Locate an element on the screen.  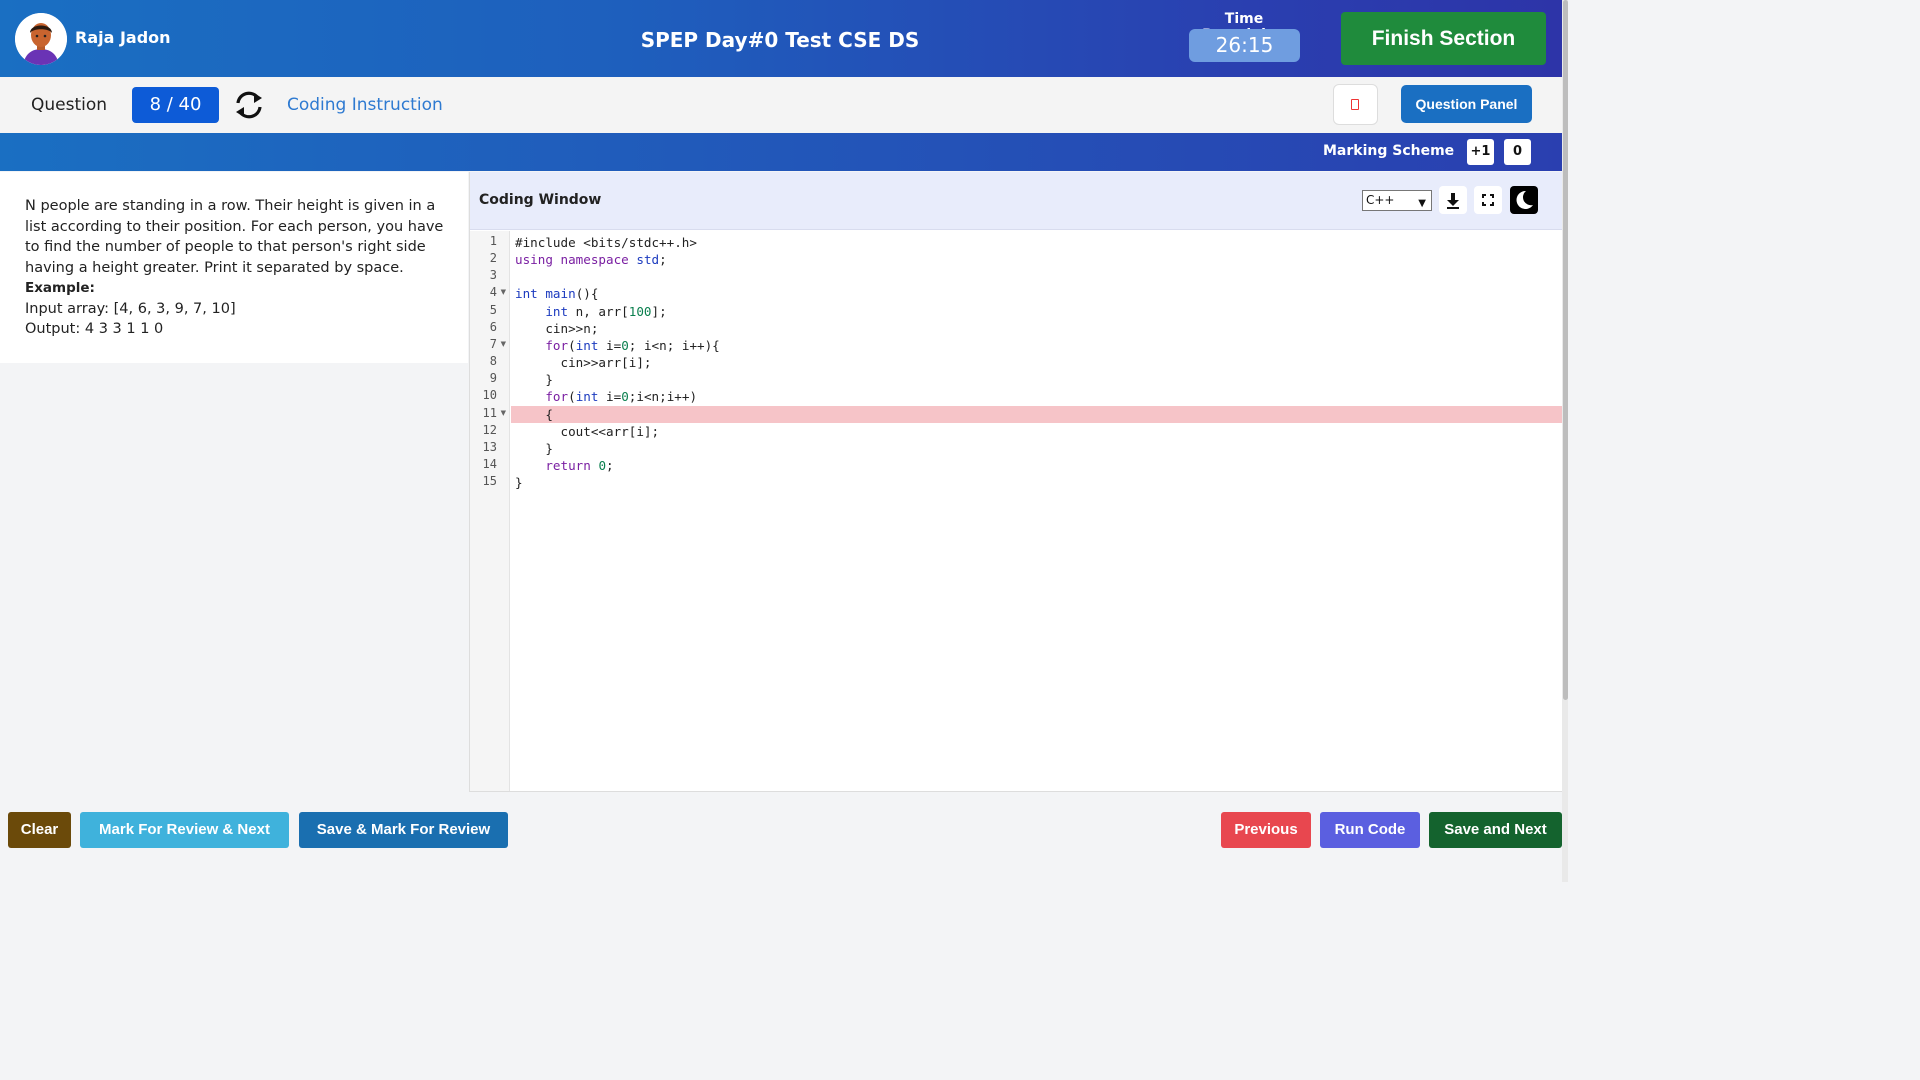
line-number: 1 is located at coordinates (493, 241).